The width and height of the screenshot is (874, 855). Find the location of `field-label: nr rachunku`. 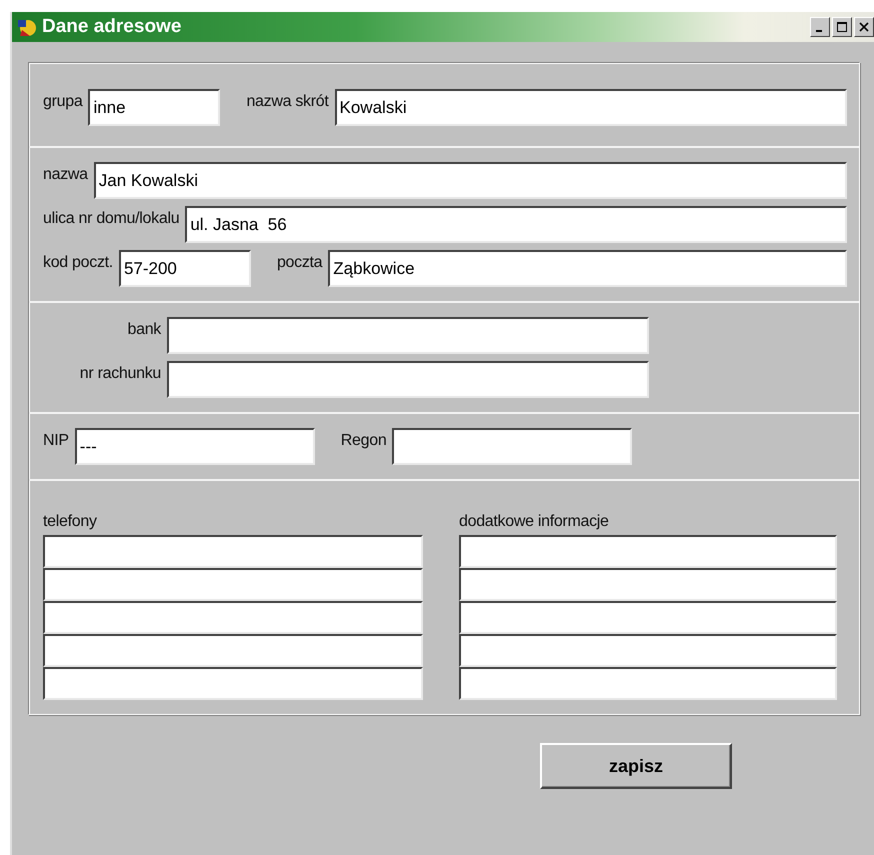

field-label: nr rachunku is located at coordinates (119, 373).